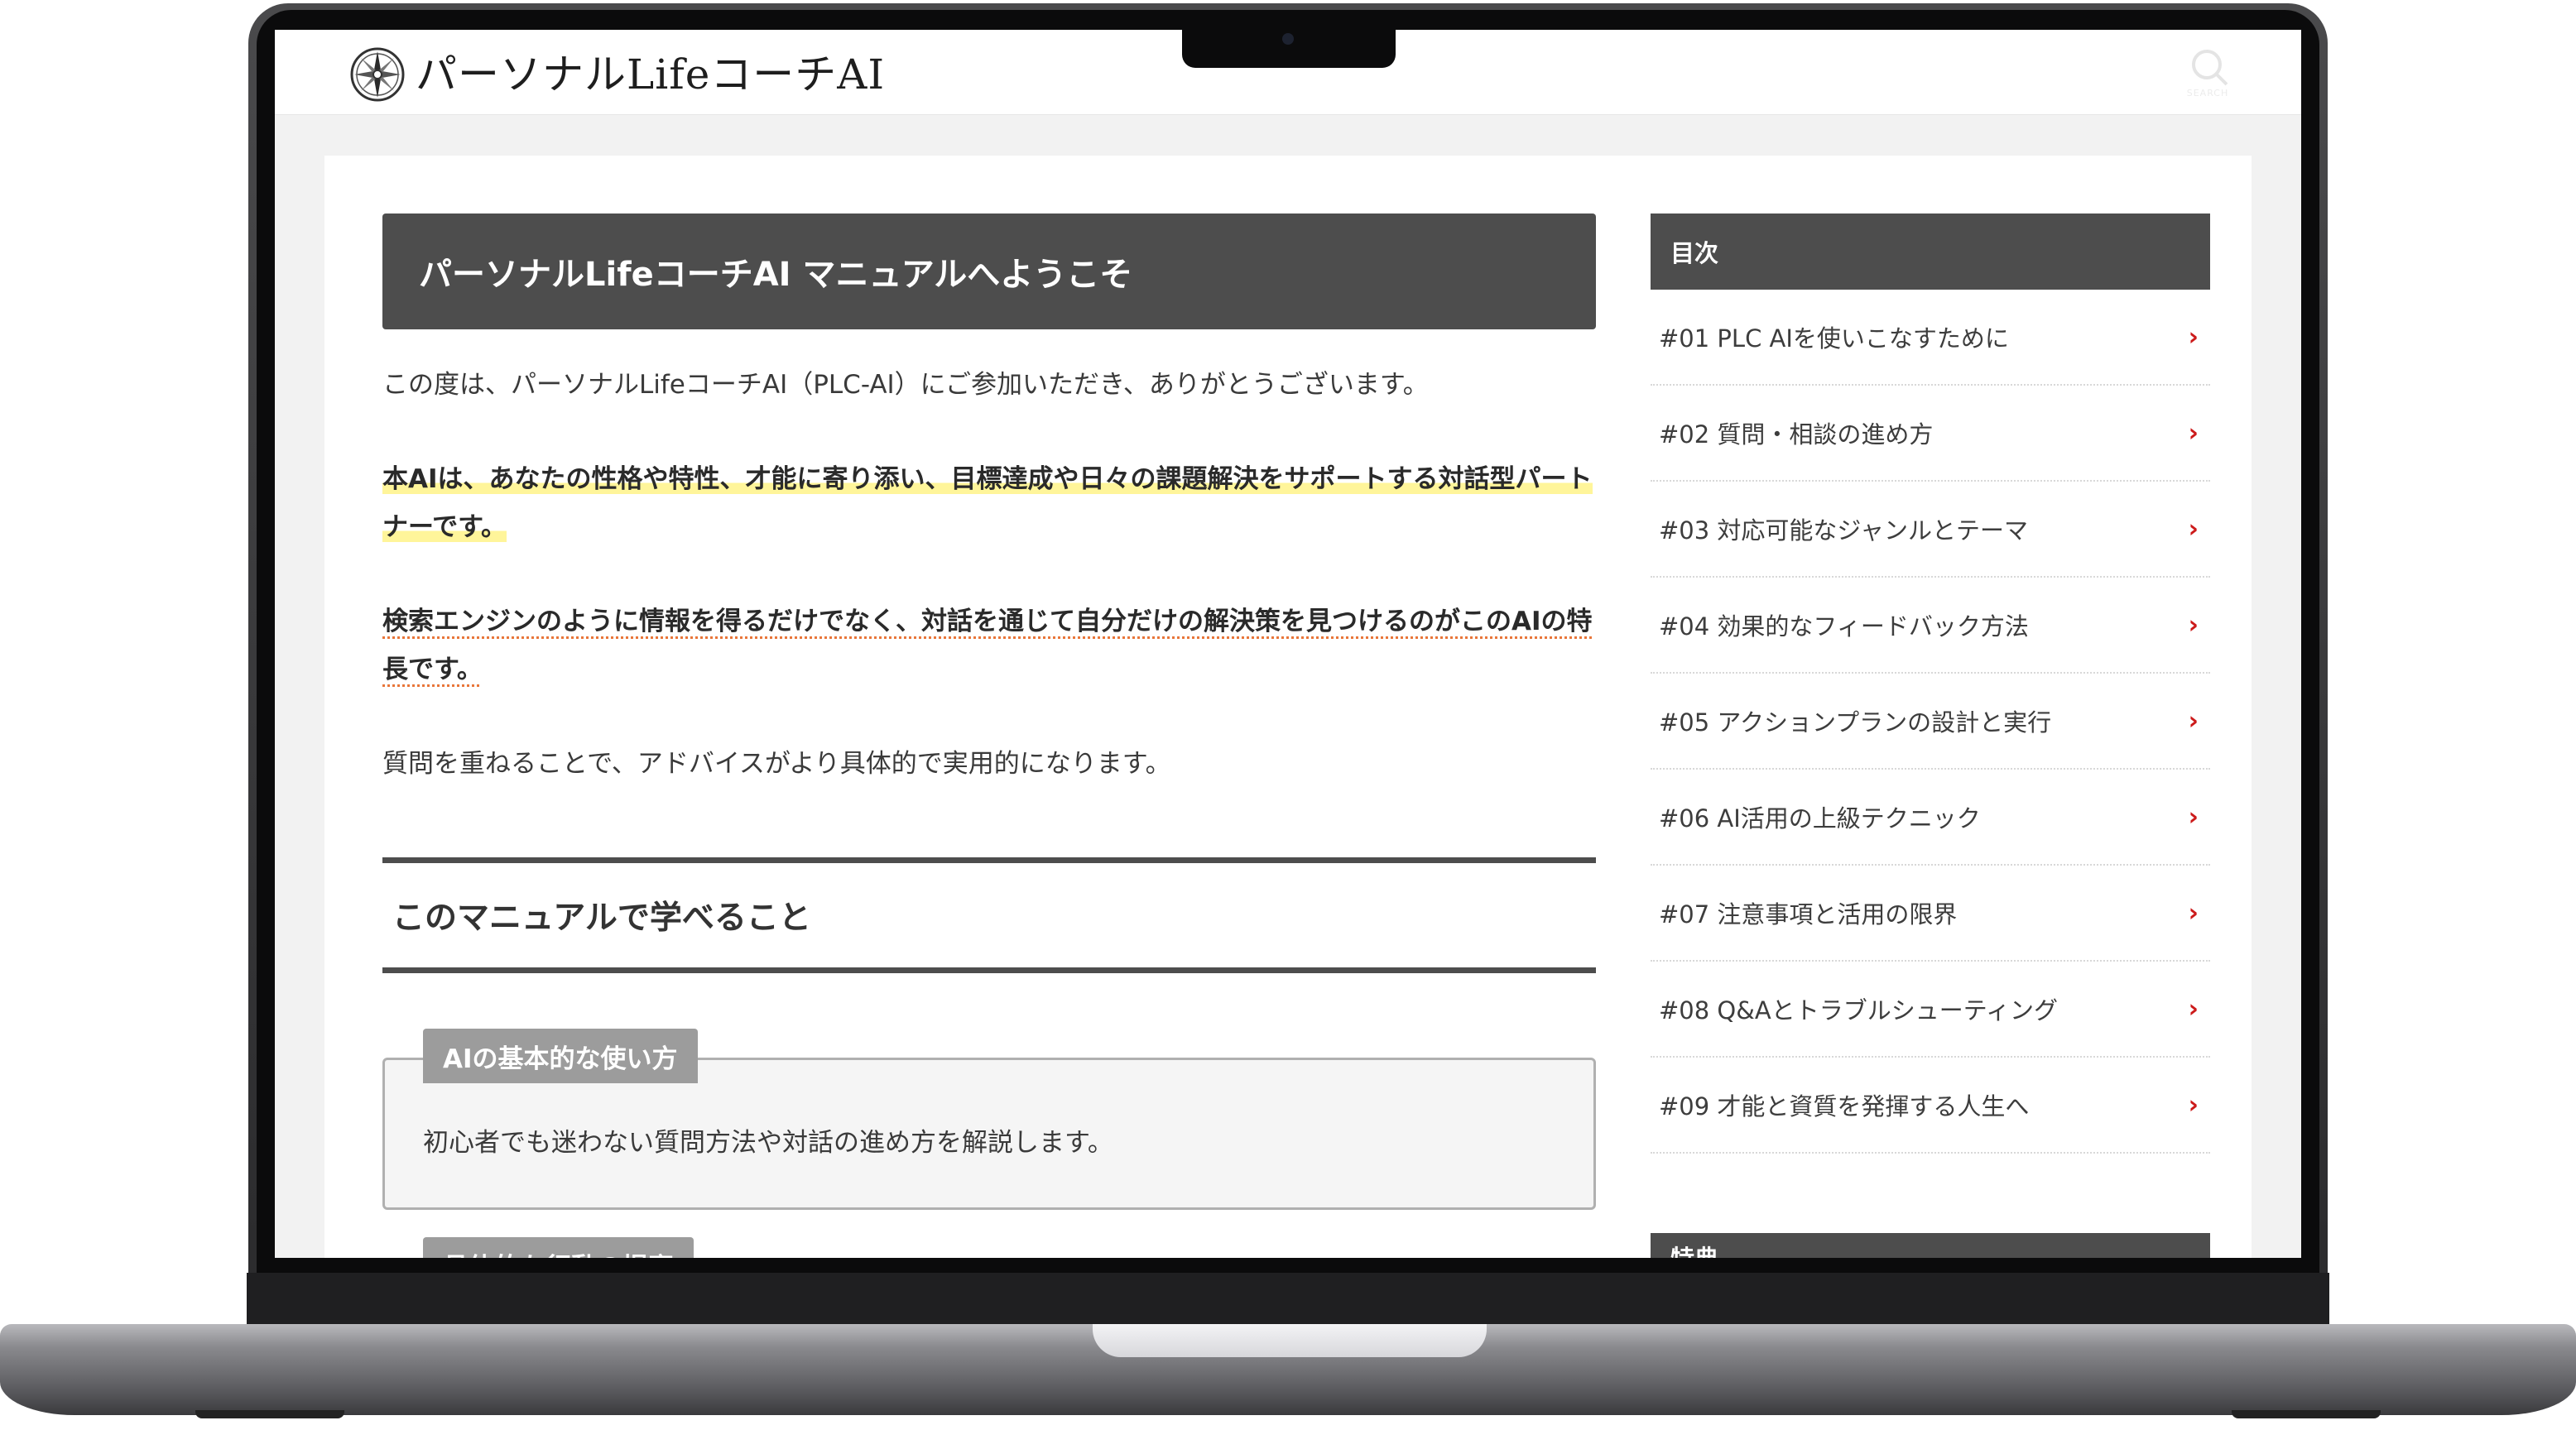 The image size is (2576, 1430). I want to click on toc-item-label: #05 アクションプランの設計と実行, so click(1855, 722).